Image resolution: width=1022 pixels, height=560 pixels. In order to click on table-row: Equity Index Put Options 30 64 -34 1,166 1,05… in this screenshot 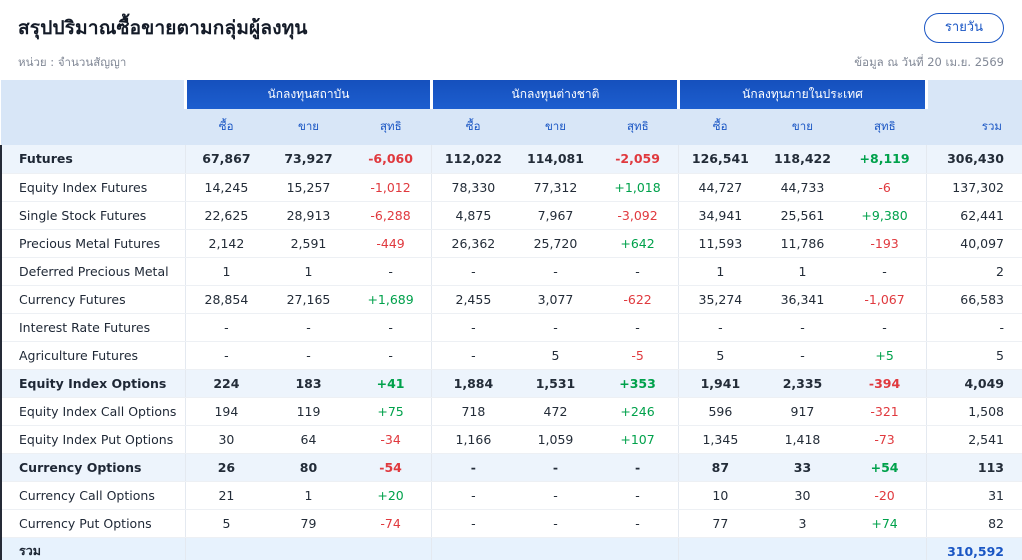, I will do `click(511, 439)`.